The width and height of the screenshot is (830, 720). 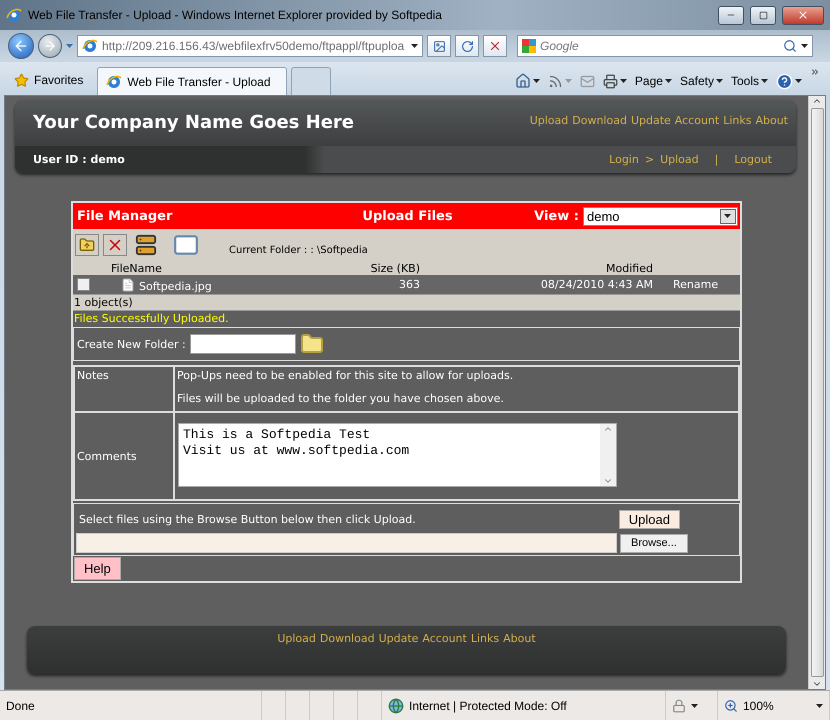 What do you see at coordinates (519, 638) in the screenshot?
I see `footer-link: About` at bounding box center [519, 638].